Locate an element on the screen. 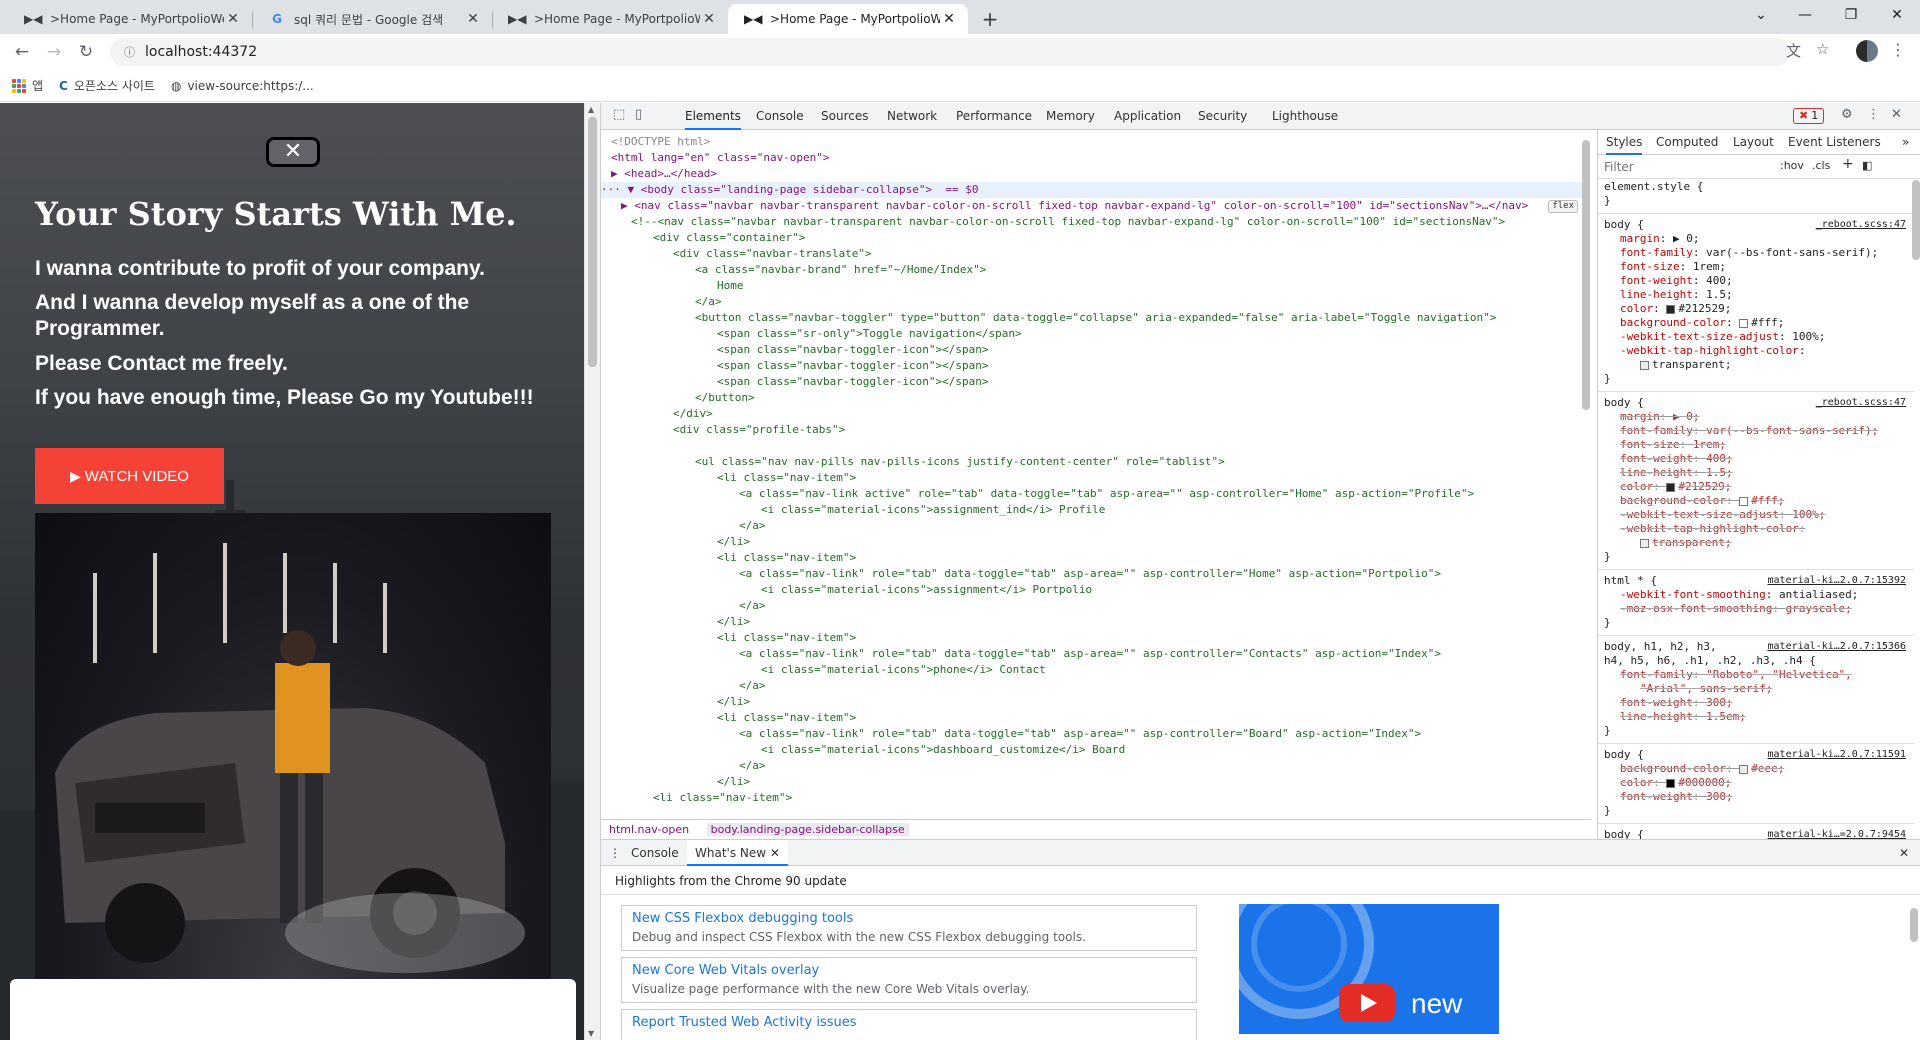 Image resolution: width=1920 pixels, height=1040 pixels. bookmark-apps: 앱 is located at coordinates (27, 85).